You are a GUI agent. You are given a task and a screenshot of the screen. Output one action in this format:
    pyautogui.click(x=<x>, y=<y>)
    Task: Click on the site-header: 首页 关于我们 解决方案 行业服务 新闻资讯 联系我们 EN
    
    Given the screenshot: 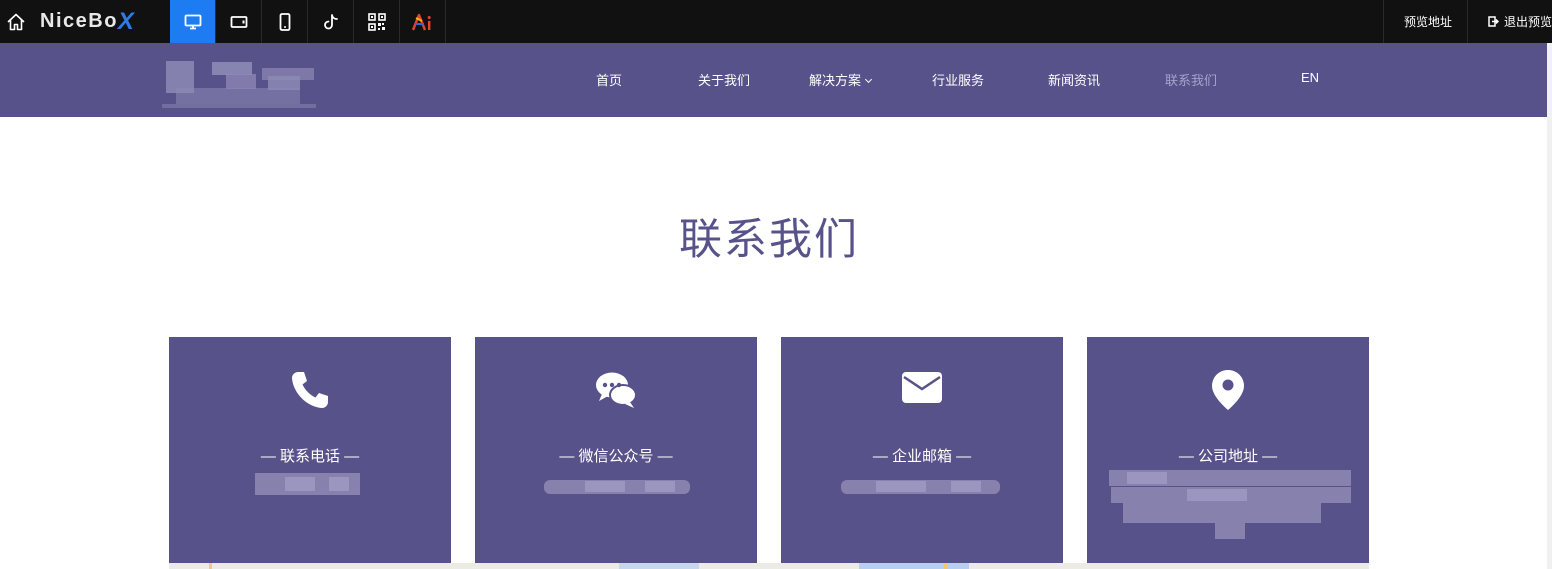 What is the action you would take?
    pyautogui.click(x=776, y=80)
    